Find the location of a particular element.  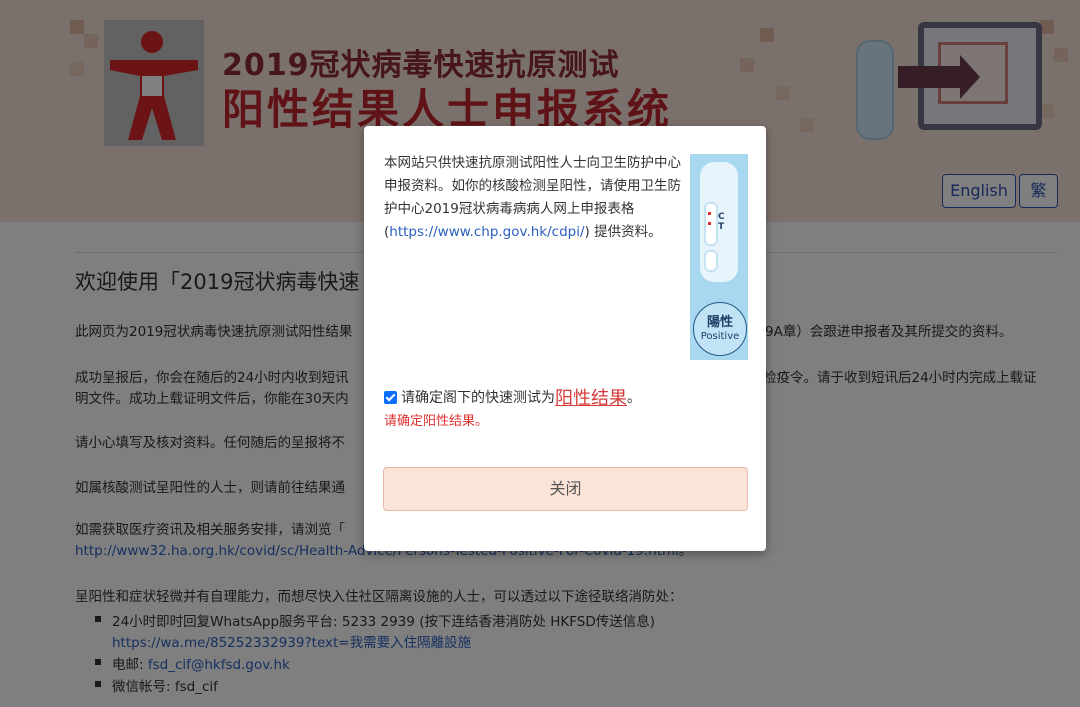

close-button: 关闭 is located at coordinates (565, 489).